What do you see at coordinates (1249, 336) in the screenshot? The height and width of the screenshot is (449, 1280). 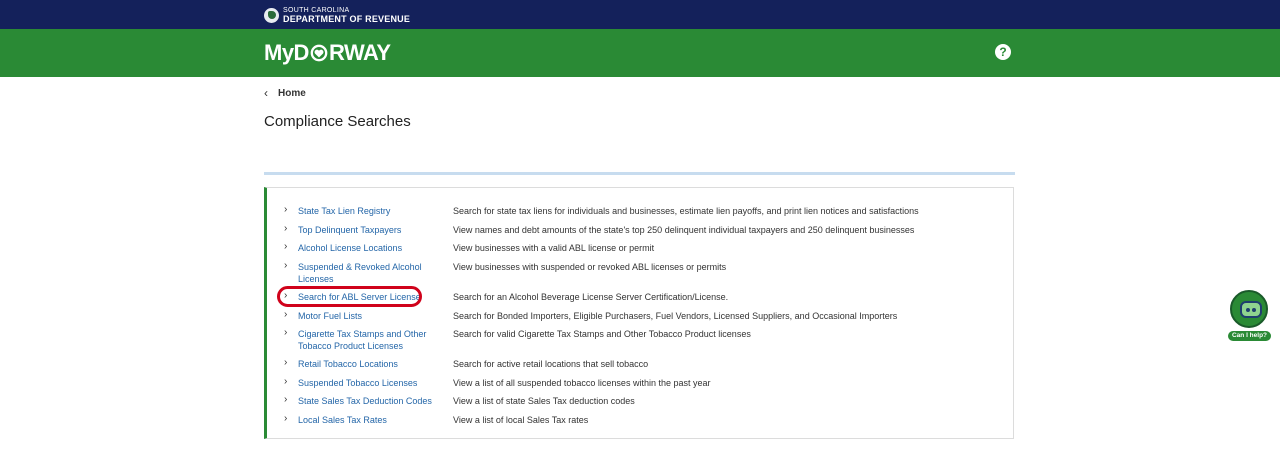 I see `chatbot-label: Can I help?` at bounding box center [1249, 336].